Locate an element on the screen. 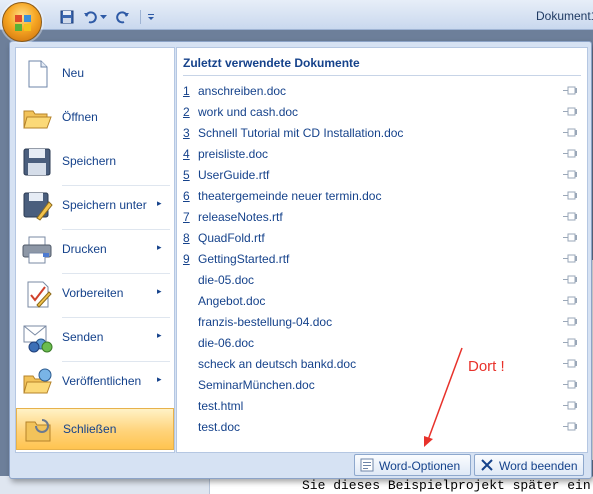 This screenshot has height=494, width=593. print-command-label: Drucken is located at coordinates (84, 249).